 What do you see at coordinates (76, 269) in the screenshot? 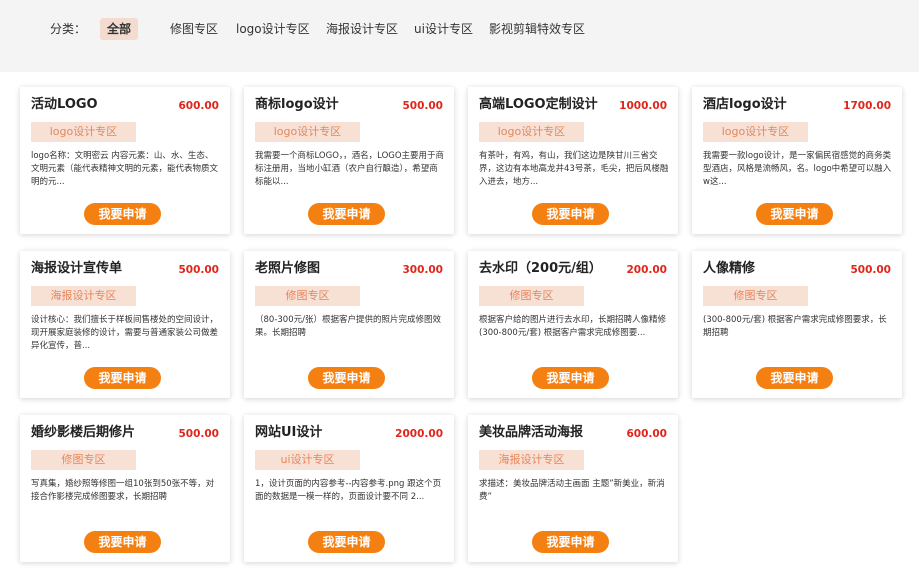
I see `card-title: 海报设计宣传单` at bounding box center [76, 269].